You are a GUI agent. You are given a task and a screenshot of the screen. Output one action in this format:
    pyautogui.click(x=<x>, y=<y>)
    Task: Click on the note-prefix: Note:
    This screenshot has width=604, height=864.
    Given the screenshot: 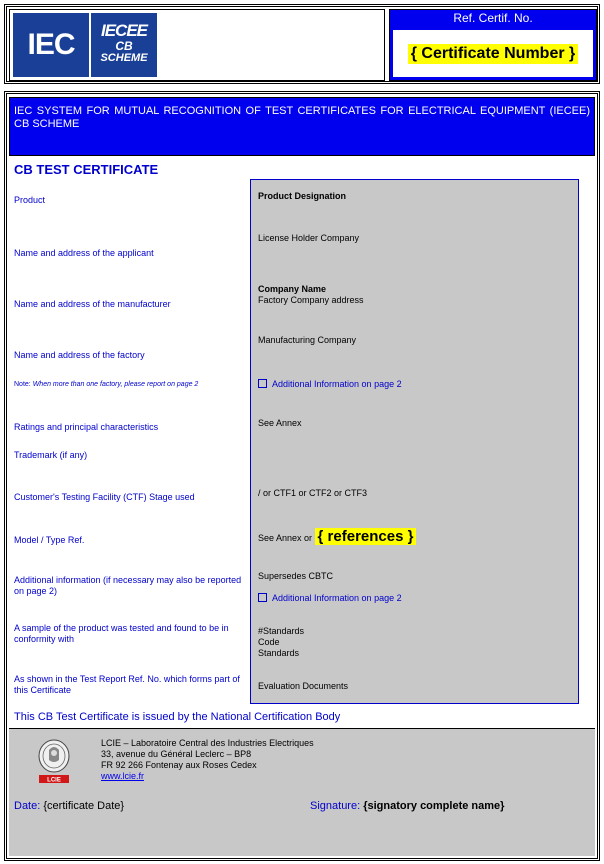 What is the action you would take?
    pyautogui.click(x=23, y=384)
    